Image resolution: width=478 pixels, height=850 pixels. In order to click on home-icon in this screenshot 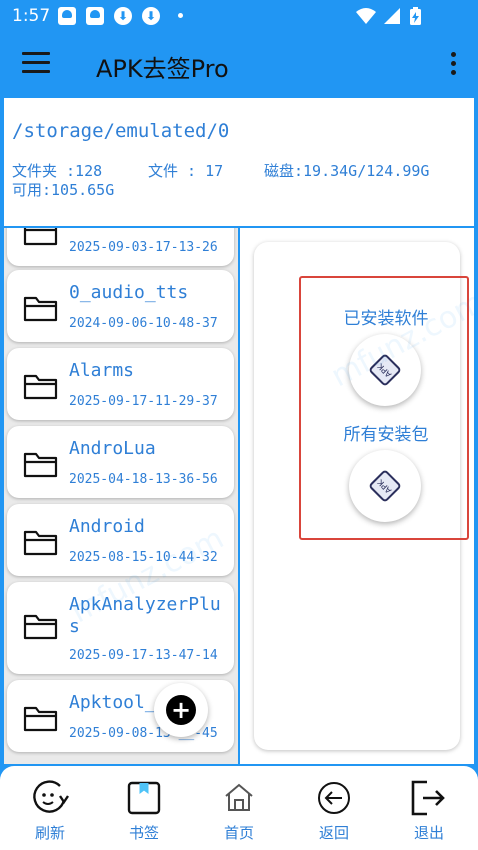, I will do `click(239, 797)`.